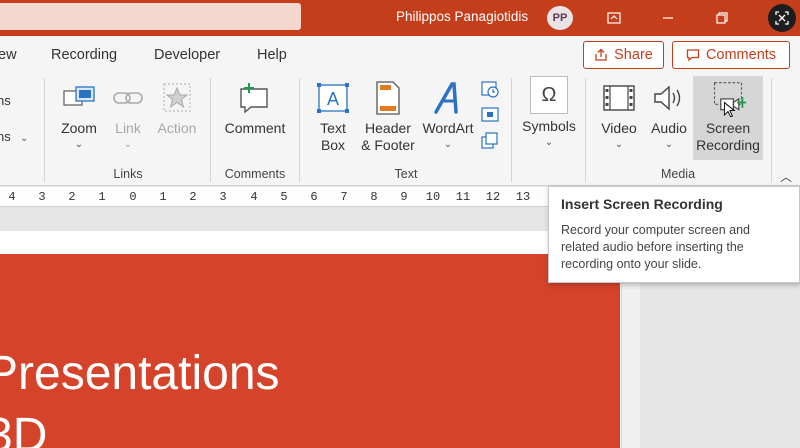  What do you see at coordinates (614, 18) in the screenshot?
I see `ribbon-display-icon` at bounding box center [614, 18].